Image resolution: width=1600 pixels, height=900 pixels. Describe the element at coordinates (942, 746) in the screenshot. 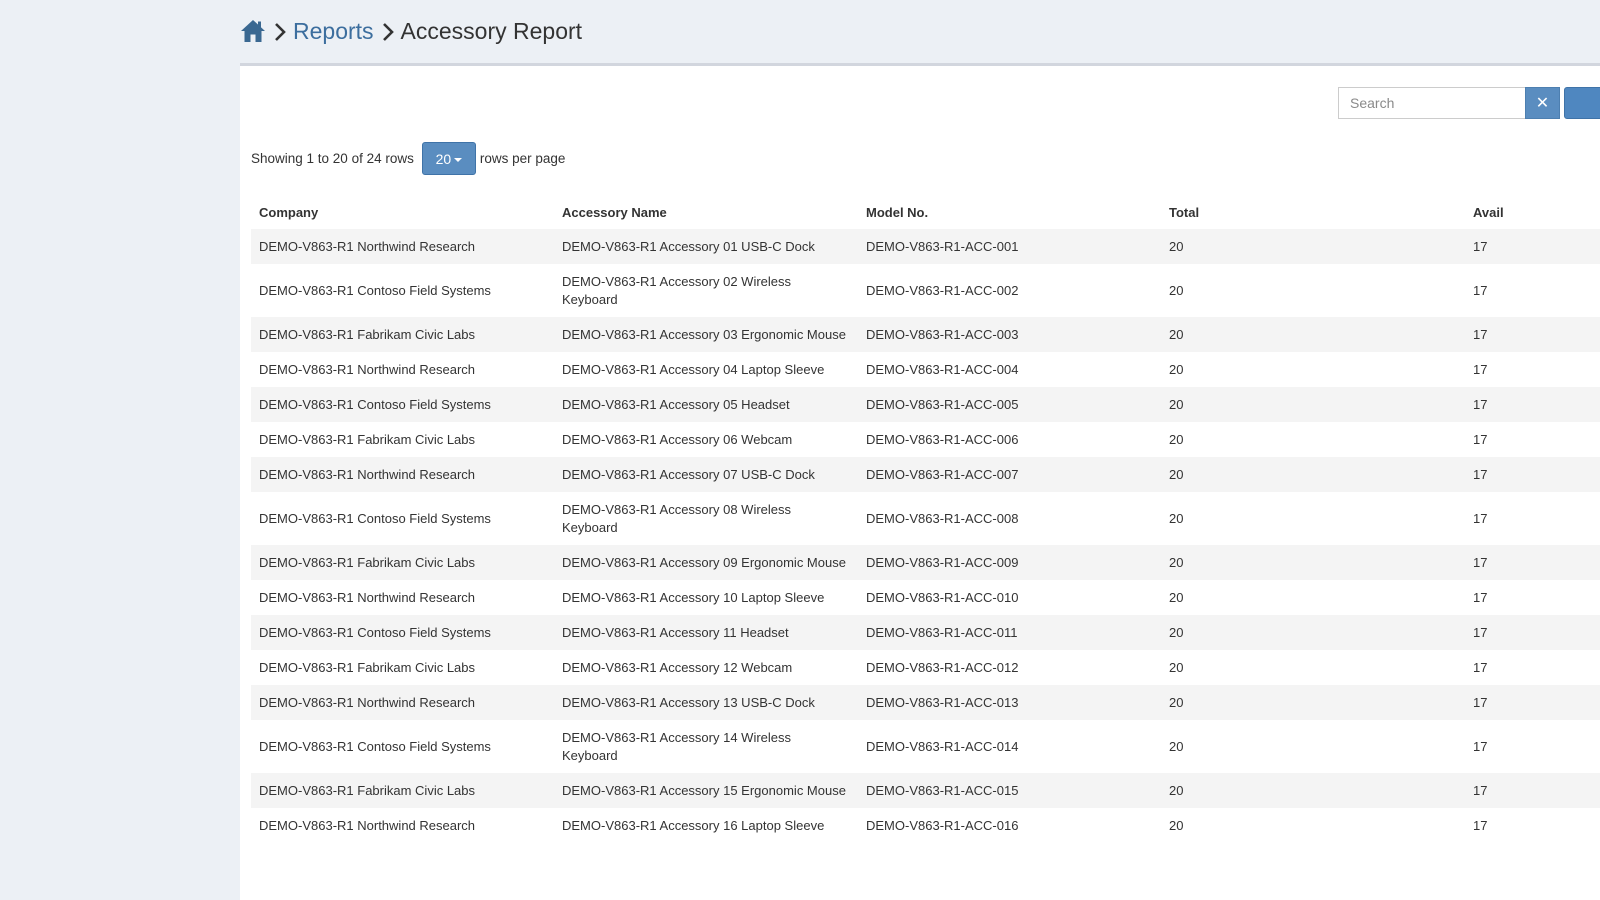

I see `cell-model-no: DEMO-V863-R1-ACC-014` at that location.